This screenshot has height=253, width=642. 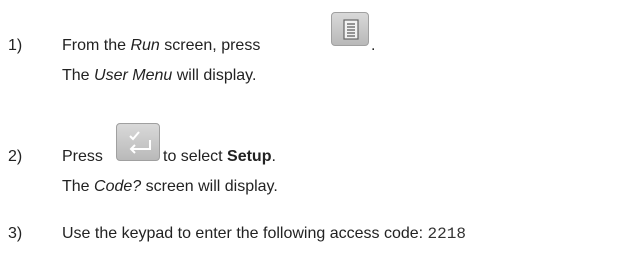 What do you see at coordinates (350, 29) in the screenshot?
I see `menu-list-key-icon` at bounding box center [350, 29].